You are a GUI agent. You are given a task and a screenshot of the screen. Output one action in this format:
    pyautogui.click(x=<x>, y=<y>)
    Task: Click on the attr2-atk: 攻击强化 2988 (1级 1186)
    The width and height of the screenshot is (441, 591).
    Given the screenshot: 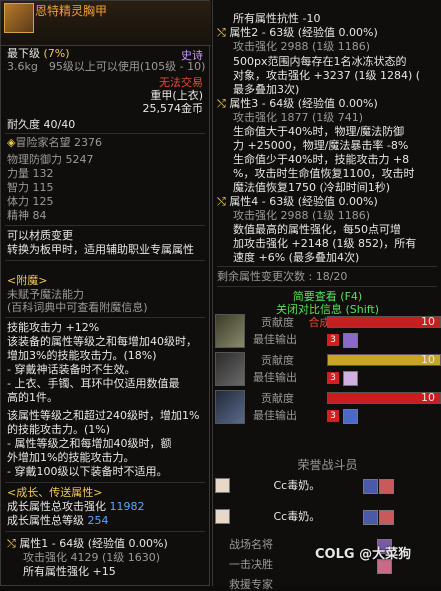 What is the action you would take?
    pyautogui.click(x=302, y=46)
    